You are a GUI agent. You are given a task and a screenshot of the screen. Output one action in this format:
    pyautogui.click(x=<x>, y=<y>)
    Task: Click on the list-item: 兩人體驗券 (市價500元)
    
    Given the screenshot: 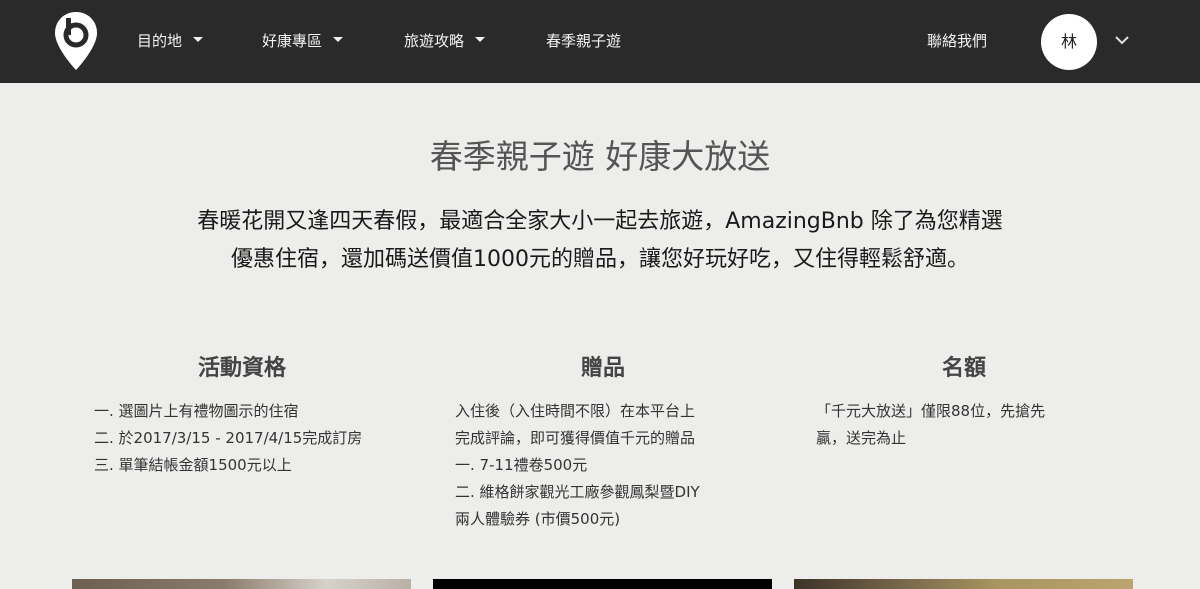 What is the action you would take?
    pyautogui.click(x=538, y=519)
    